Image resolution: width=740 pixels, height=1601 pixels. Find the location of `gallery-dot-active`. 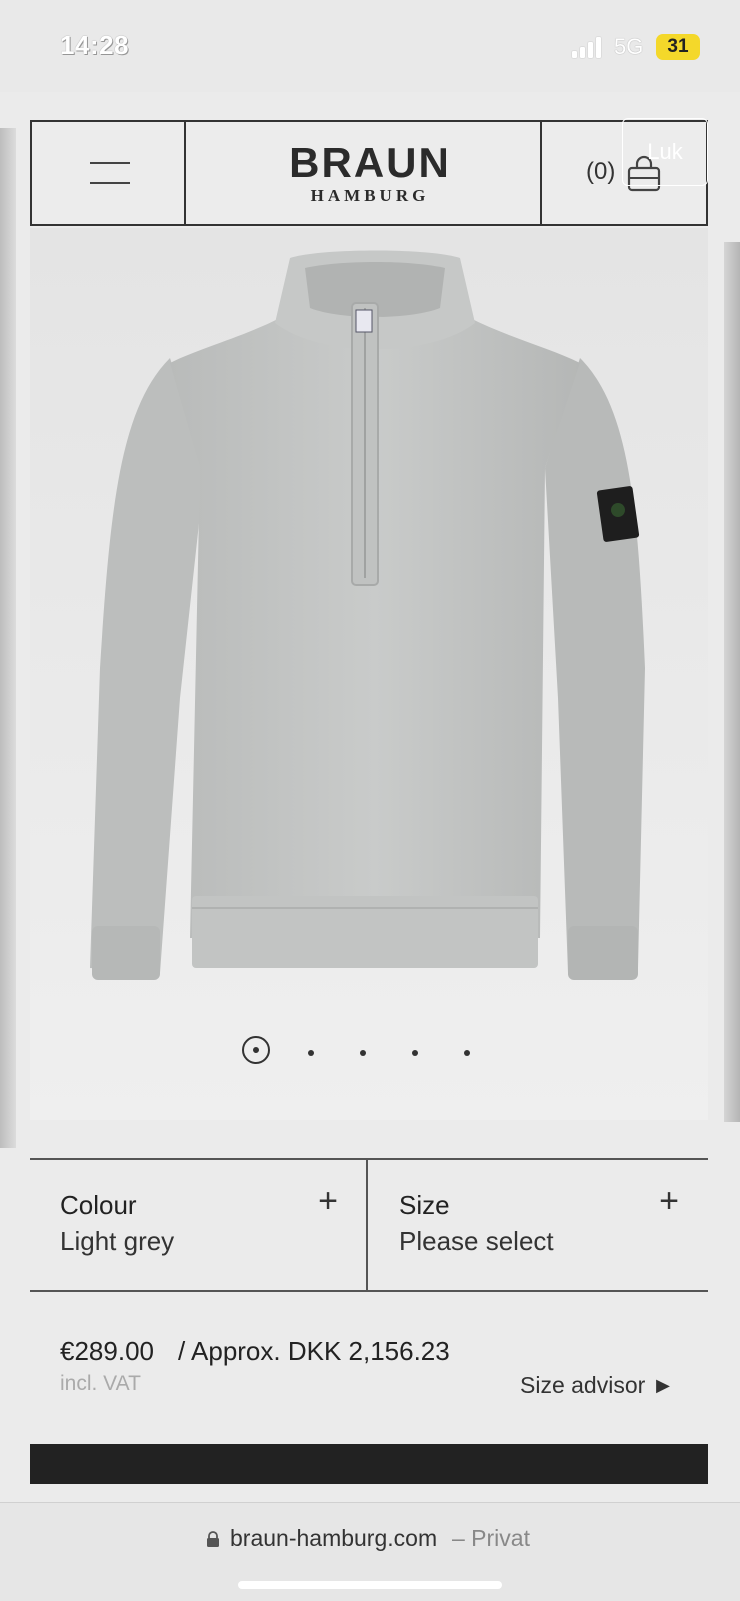

gallery-dot-active is located at coordinates (256, 1050).